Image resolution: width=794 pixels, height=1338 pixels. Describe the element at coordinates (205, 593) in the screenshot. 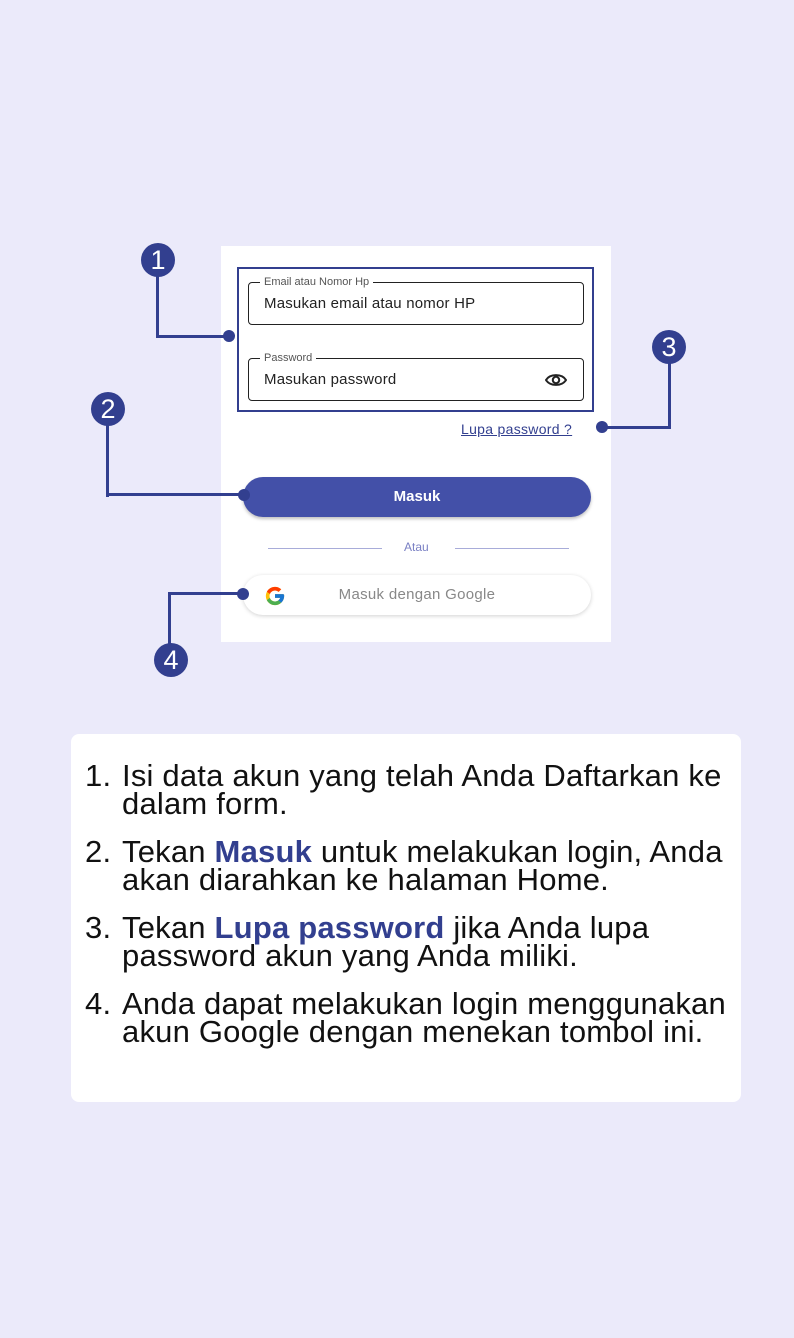

I see `callout-4-line-horizontal` at that location.